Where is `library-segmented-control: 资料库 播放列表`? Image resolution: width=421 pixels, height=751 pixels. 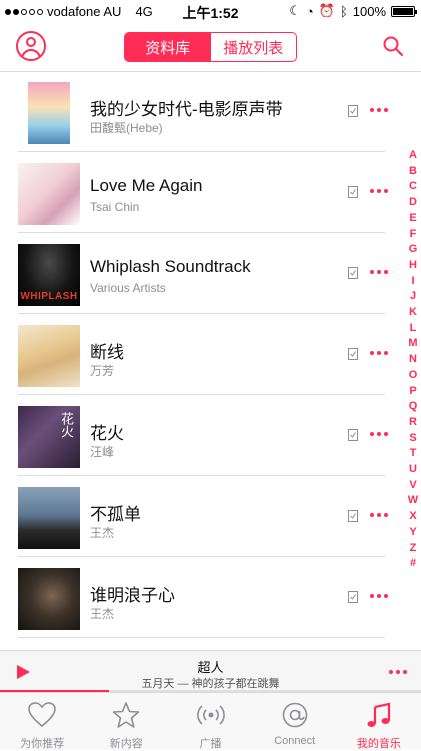 library-segmented-control: 资料库 播放列表 is located at coordinates (210, 47).